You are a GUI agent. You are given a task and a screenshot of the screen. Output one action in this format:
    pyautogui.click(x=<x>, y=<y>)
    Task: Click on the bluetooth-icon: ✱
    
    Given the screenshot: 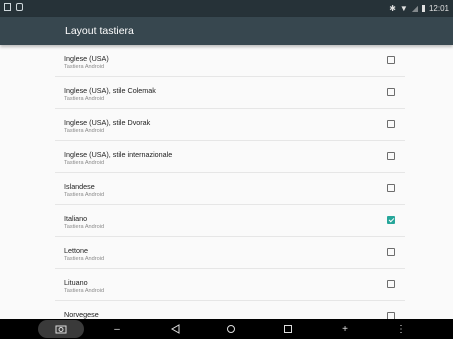 What is the action you would take?
    pyautogui.click(x=392, y=8)
    